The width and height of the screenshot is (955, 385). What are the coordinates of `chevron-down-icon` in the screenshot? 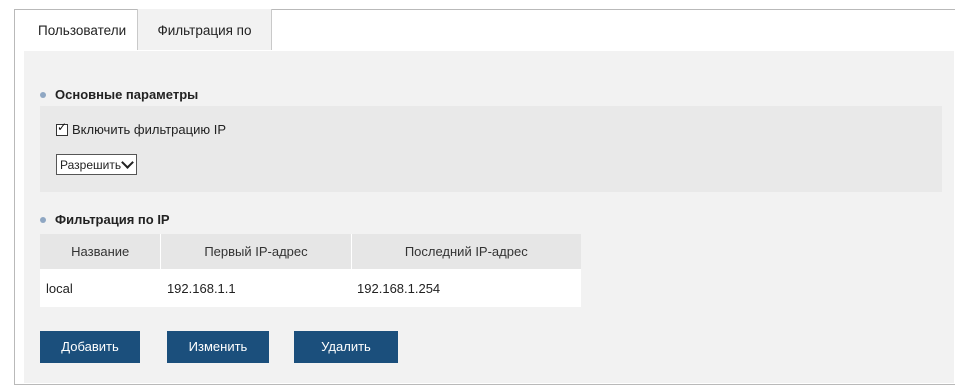 It's located at (127, 162).